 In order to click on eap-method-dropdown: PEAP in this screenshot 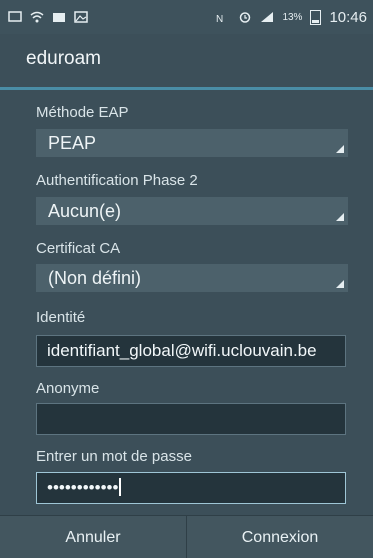, I will do `click(192, 143)`.